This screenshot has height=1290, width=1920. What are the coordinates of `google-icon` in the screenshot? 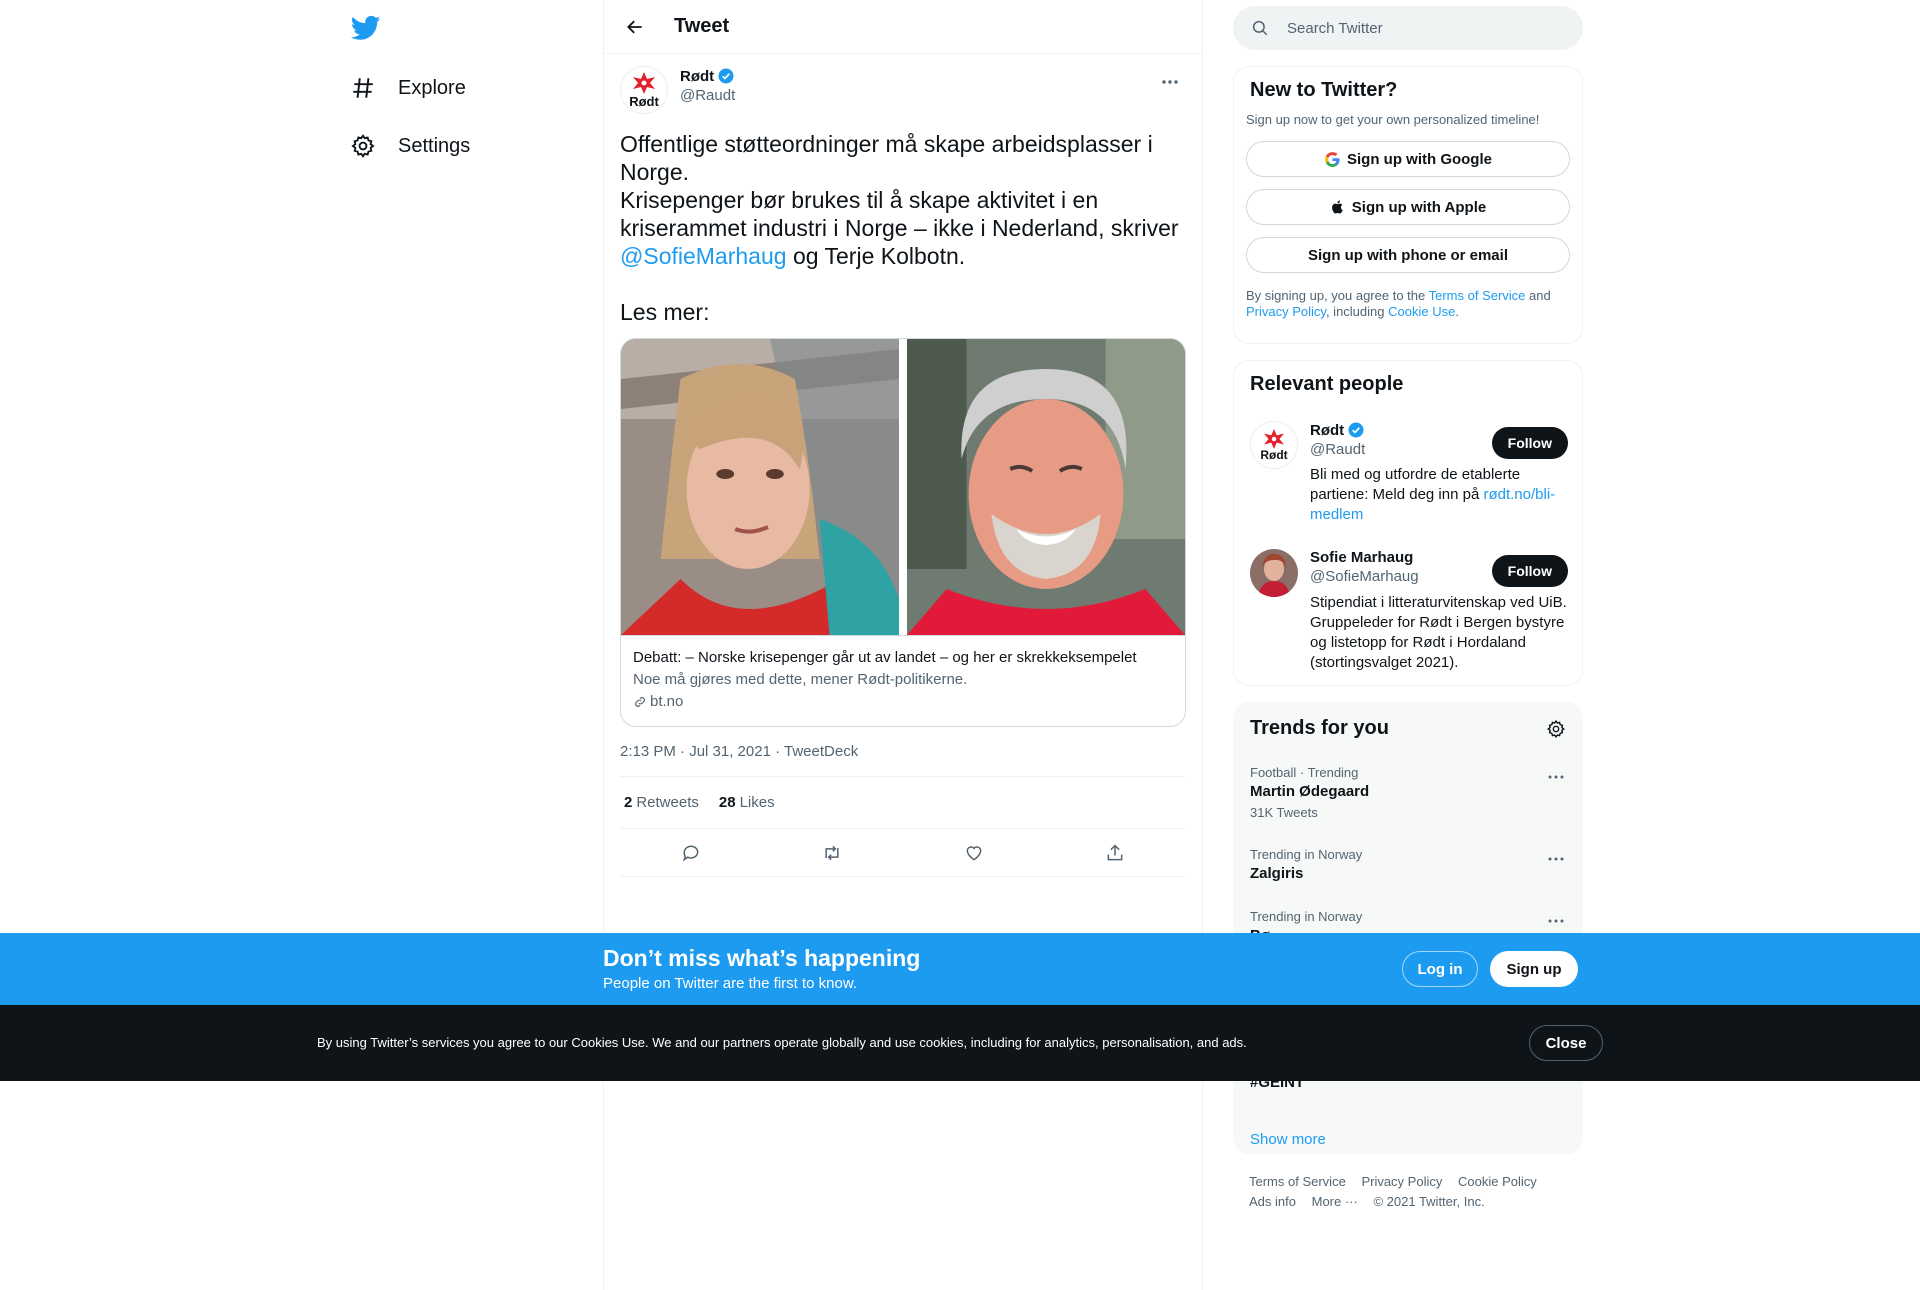 It's located at (1332, 159).